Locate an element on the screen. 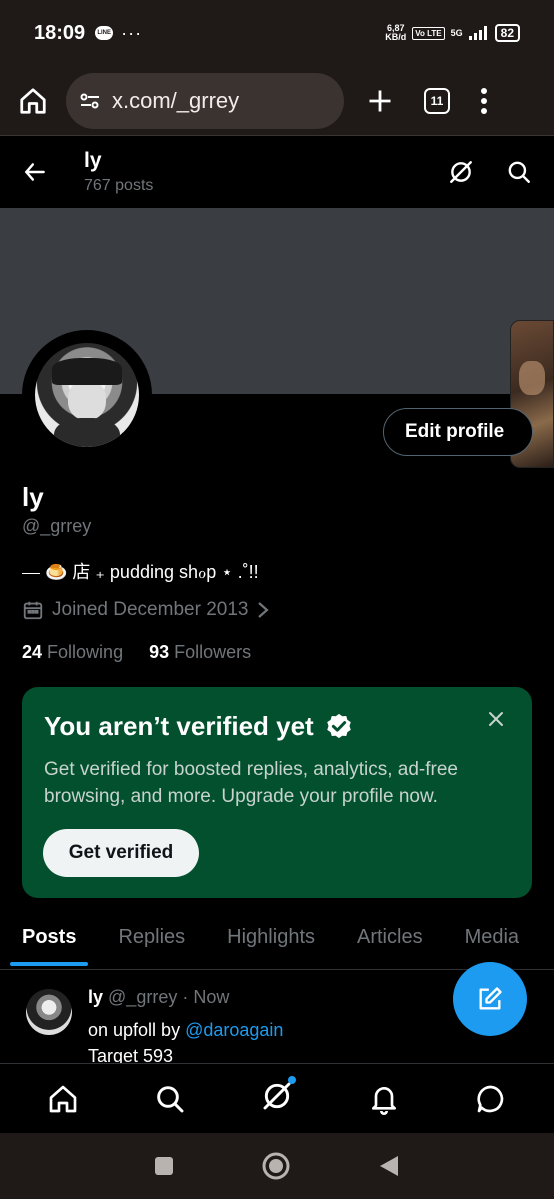  profile-handle: @_grrey is located at coordinates (57, 526).